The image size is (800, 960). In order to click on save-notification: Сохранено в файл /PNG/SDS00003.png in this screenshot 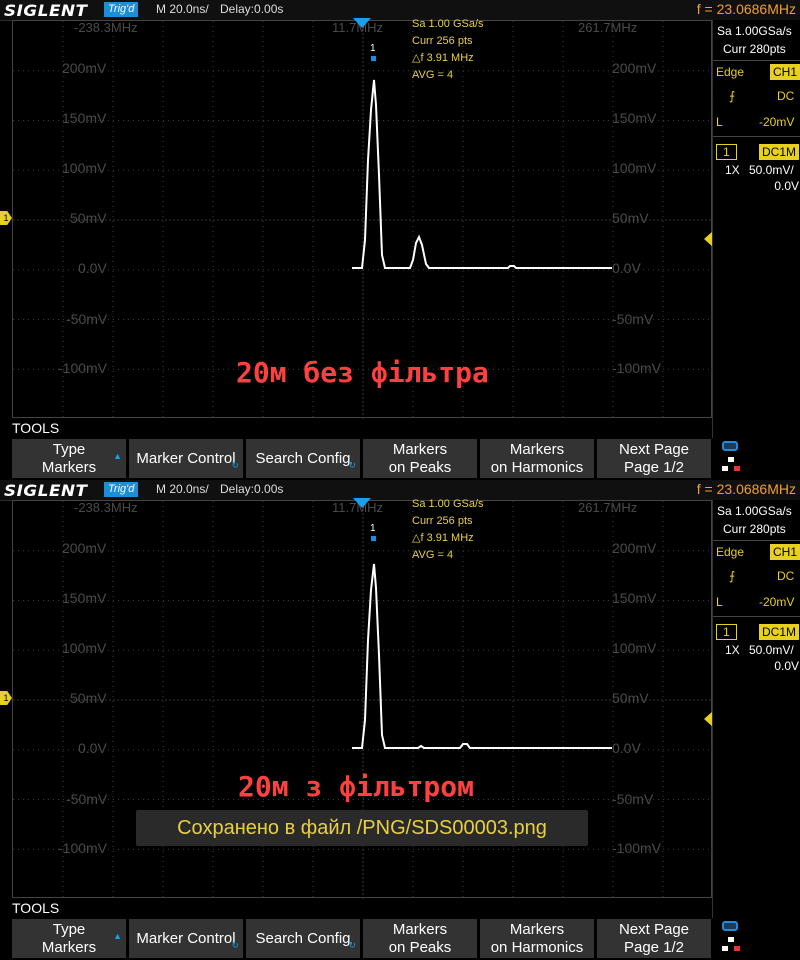, I will do `click(362, 828)`.